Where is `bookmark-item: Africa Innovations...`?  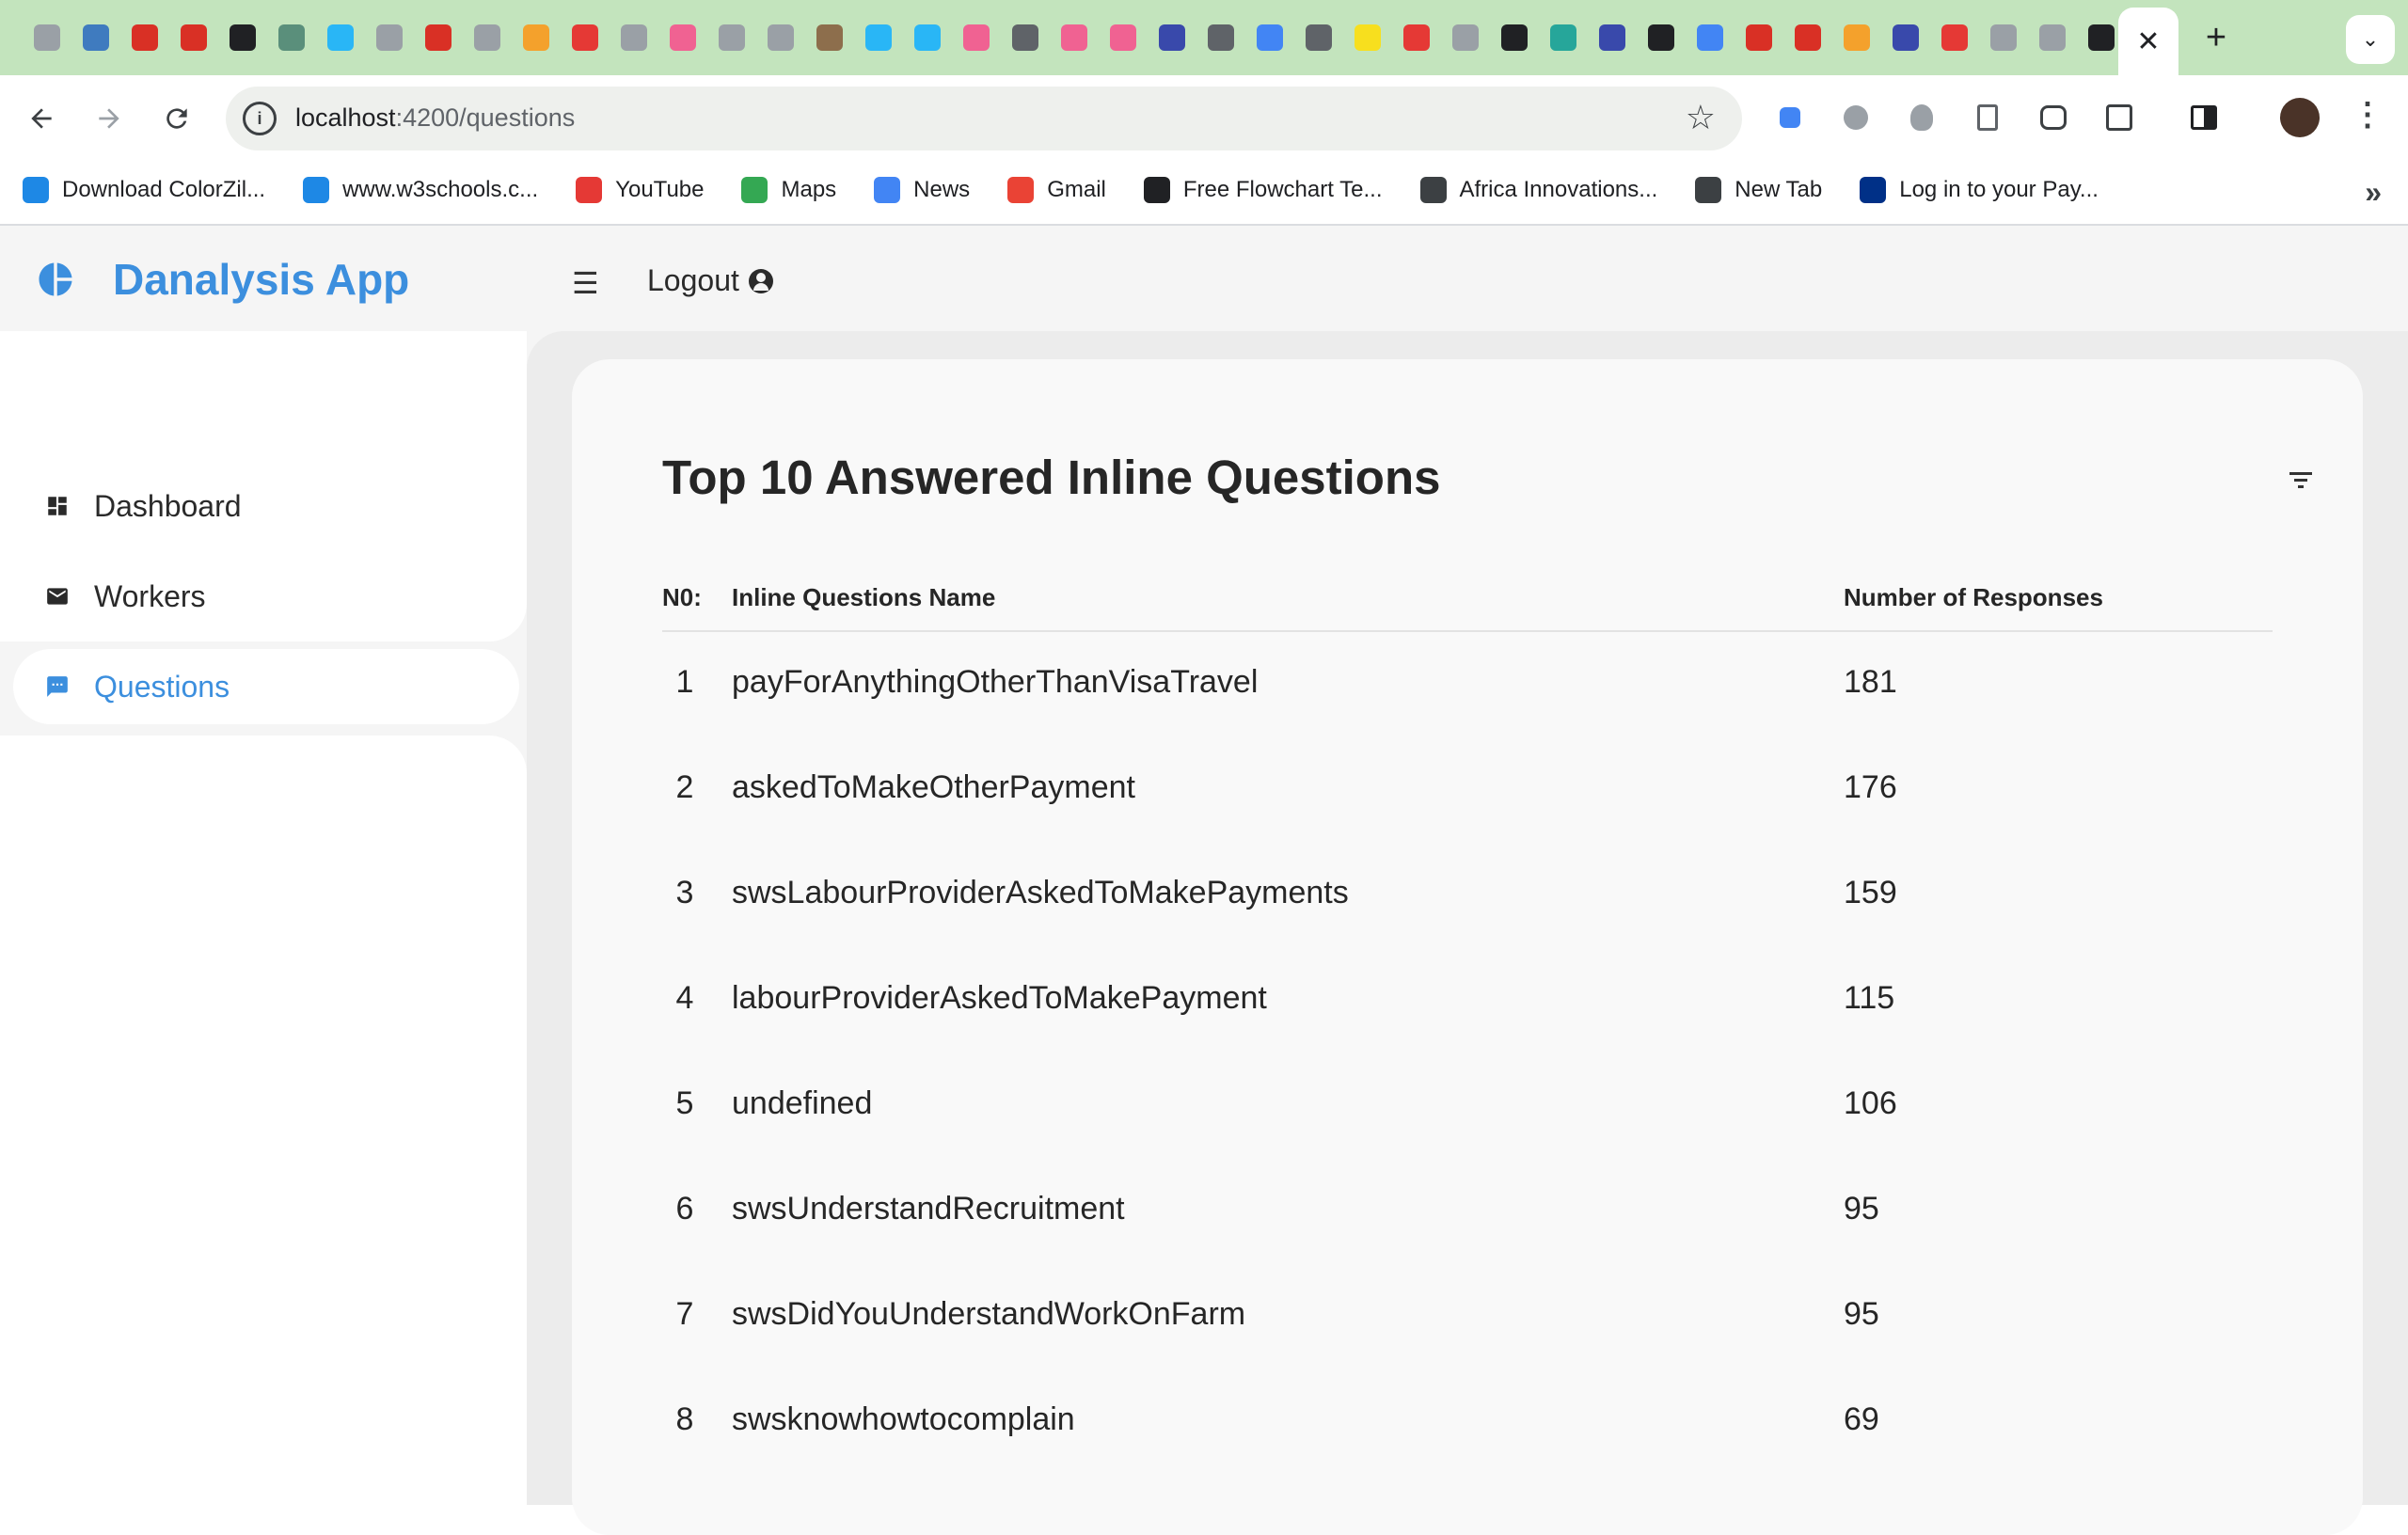
bookmark-item: Africa Innovations... is located at coordinates (1538, 190).